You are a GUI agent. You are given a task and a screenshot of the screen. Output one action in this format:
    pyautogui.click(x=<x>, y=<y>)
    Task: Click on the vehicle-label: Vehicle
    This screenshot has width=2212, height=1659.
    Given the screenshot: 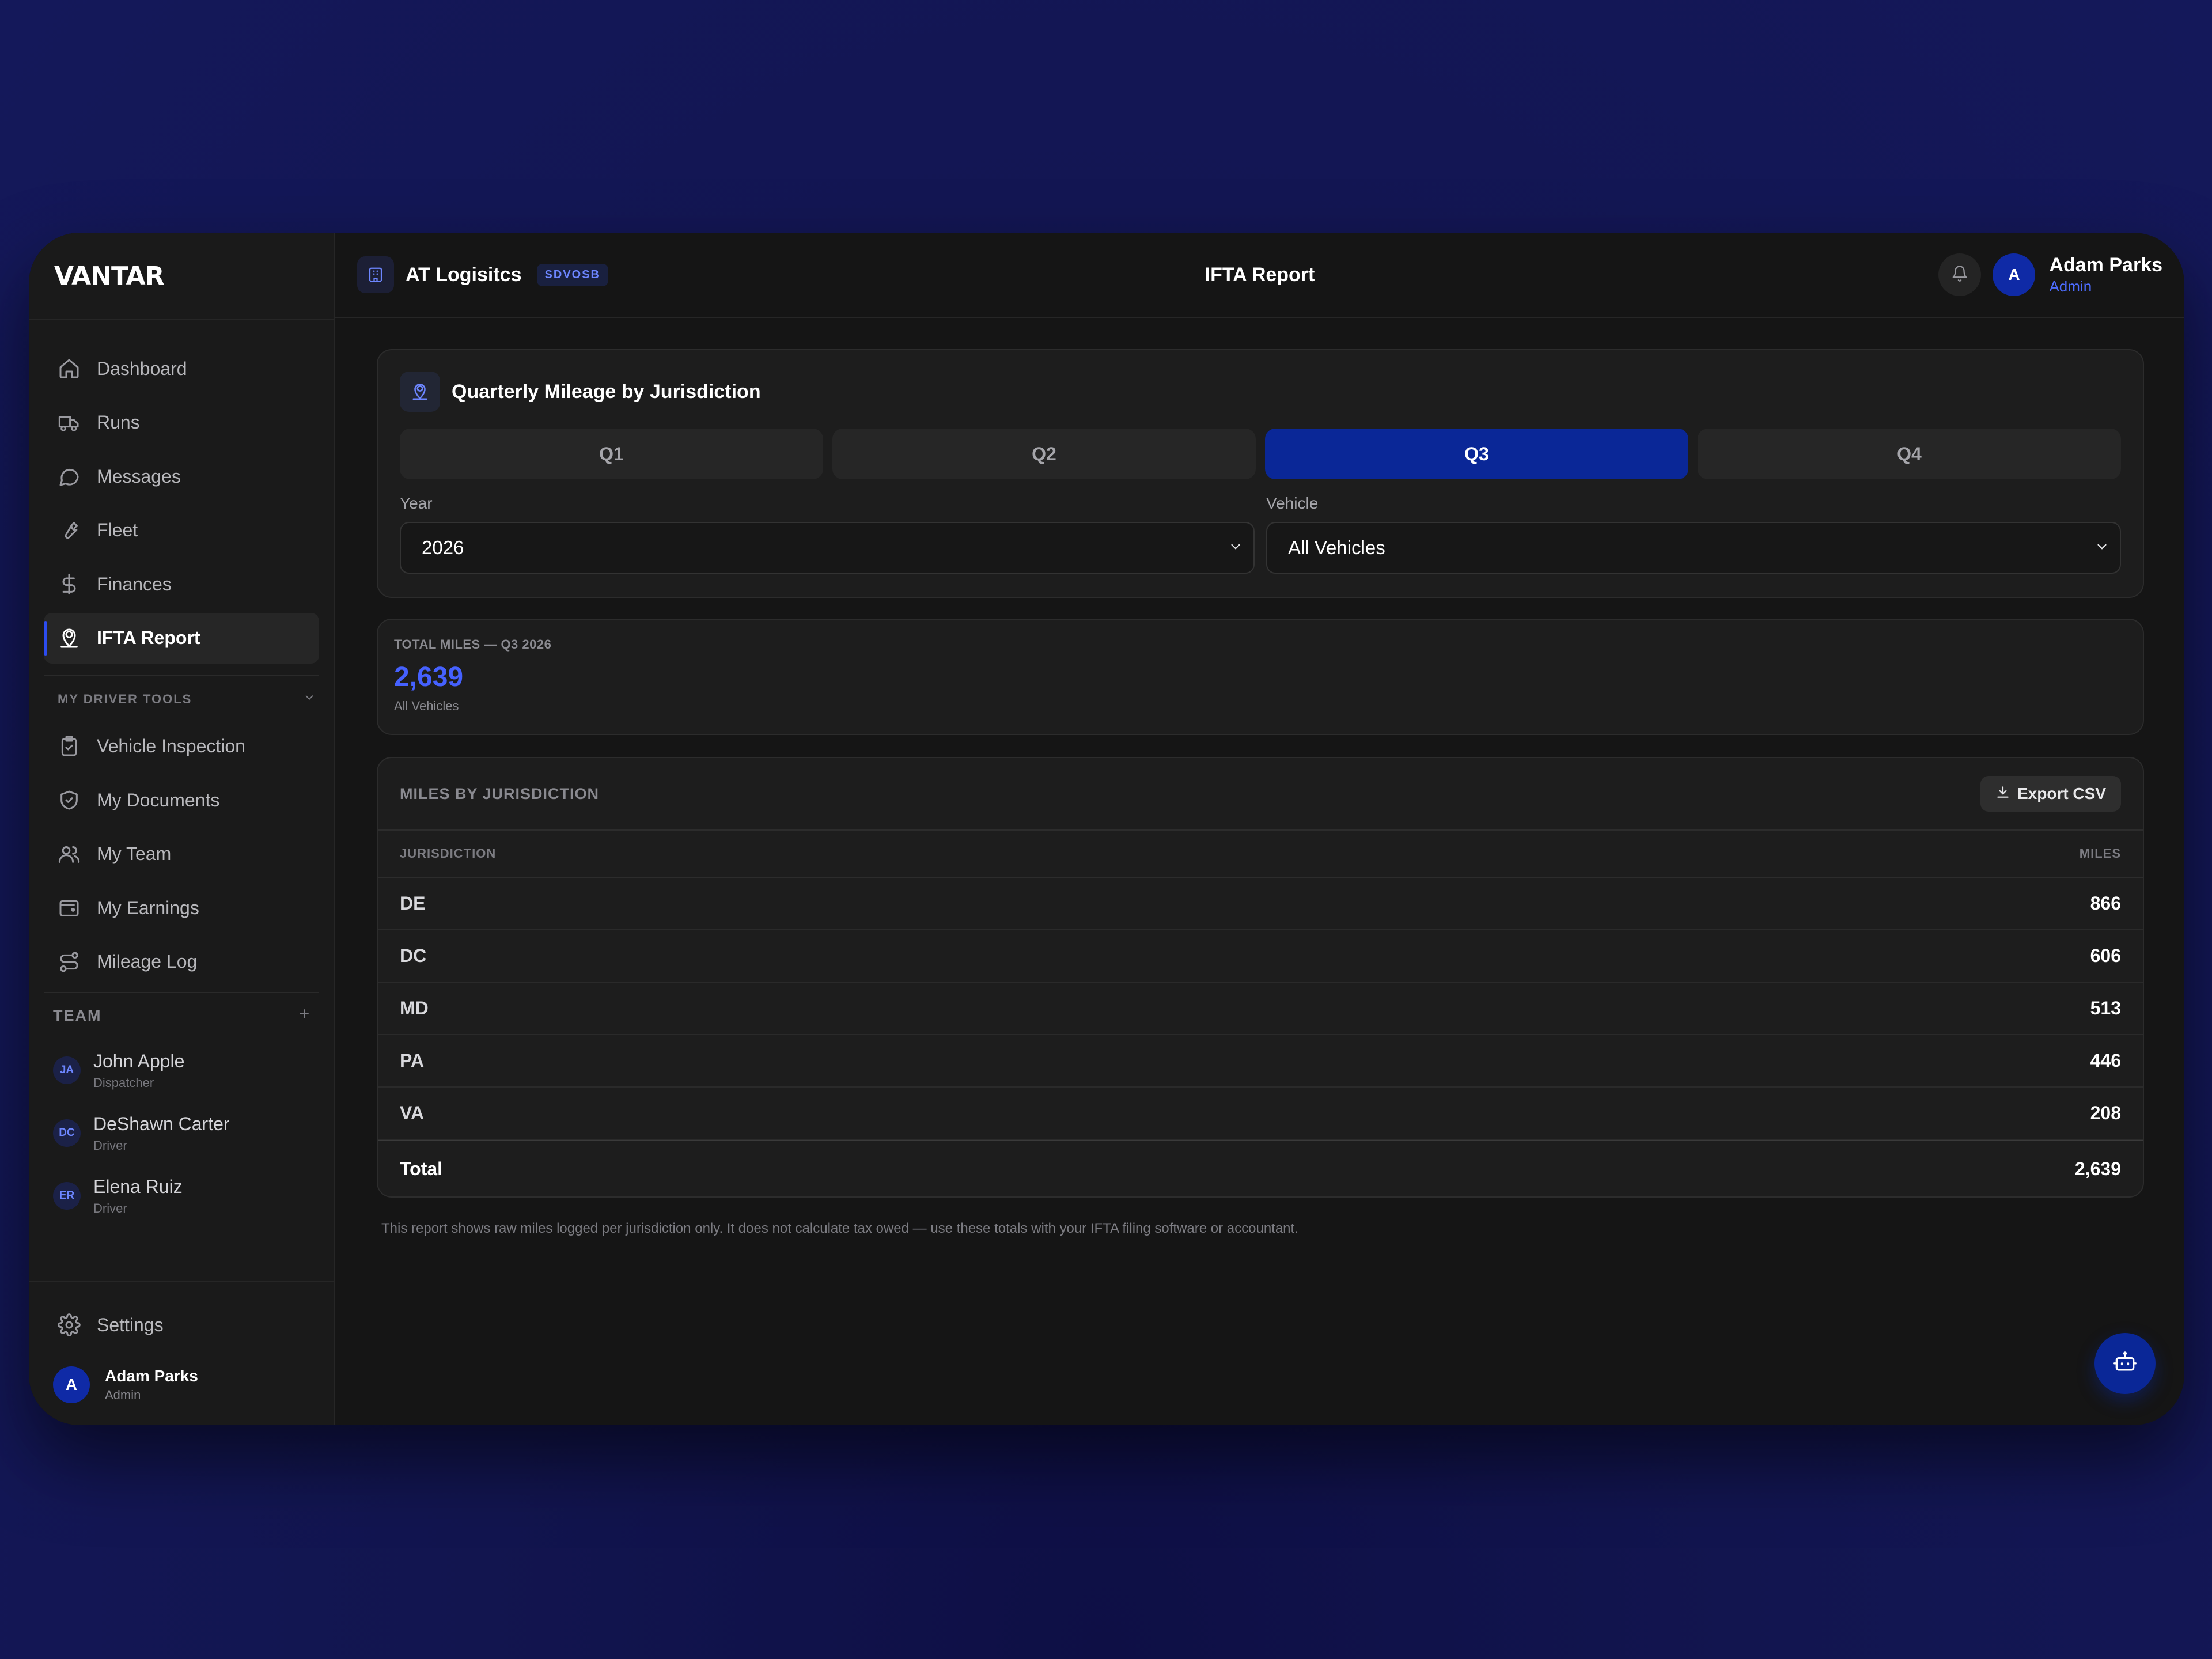 What is the action you would take?
    pyautogui.click(x=1292, y=503)
    